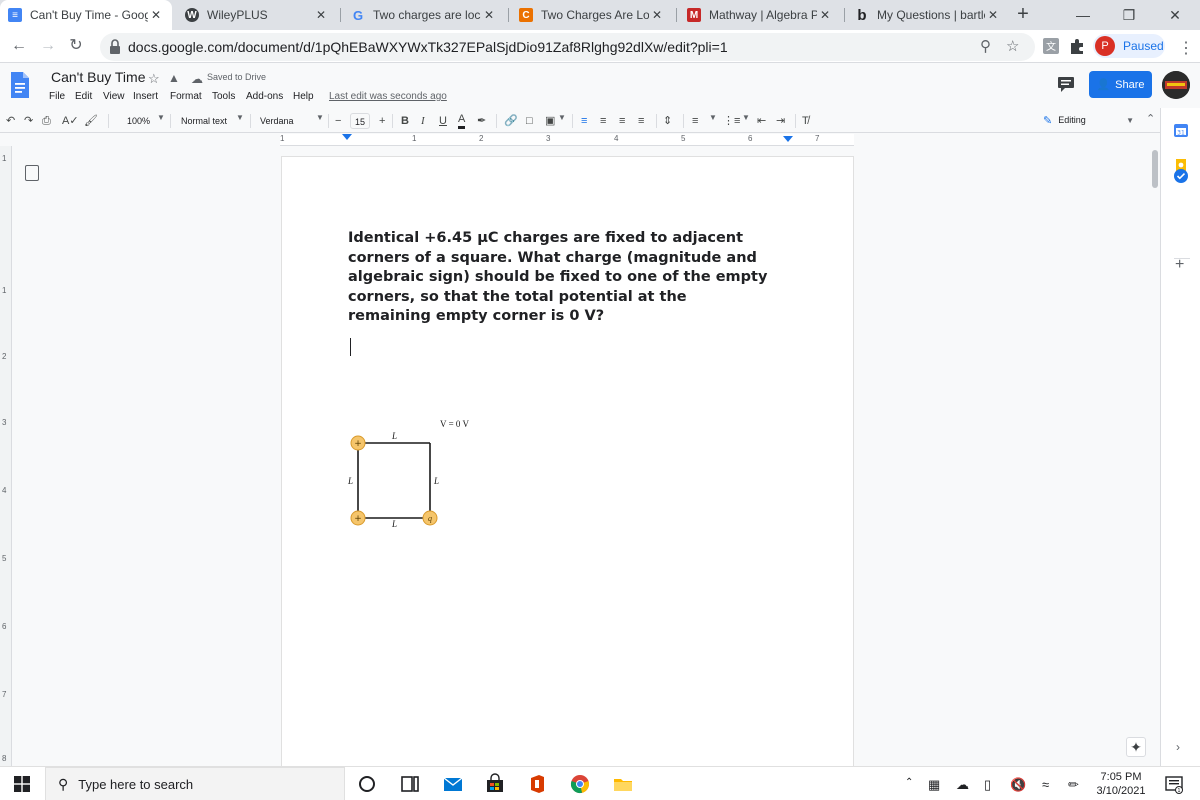 This screenshot has height=800, width=1200. I want to click on onedrive-icon: ☁, so click(962, 785).